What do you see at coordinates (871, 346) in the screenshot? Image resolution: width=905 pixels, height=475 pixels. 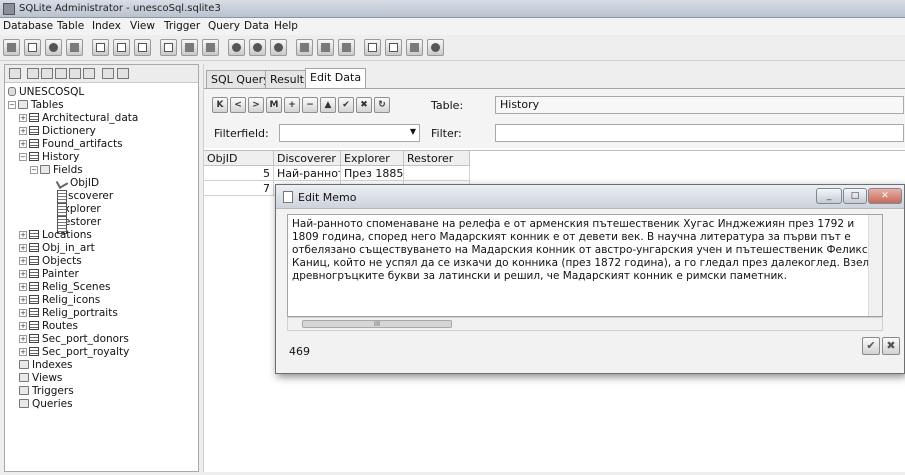 I see `memo-ok-button: ✔` at bounding box center [871, 346].